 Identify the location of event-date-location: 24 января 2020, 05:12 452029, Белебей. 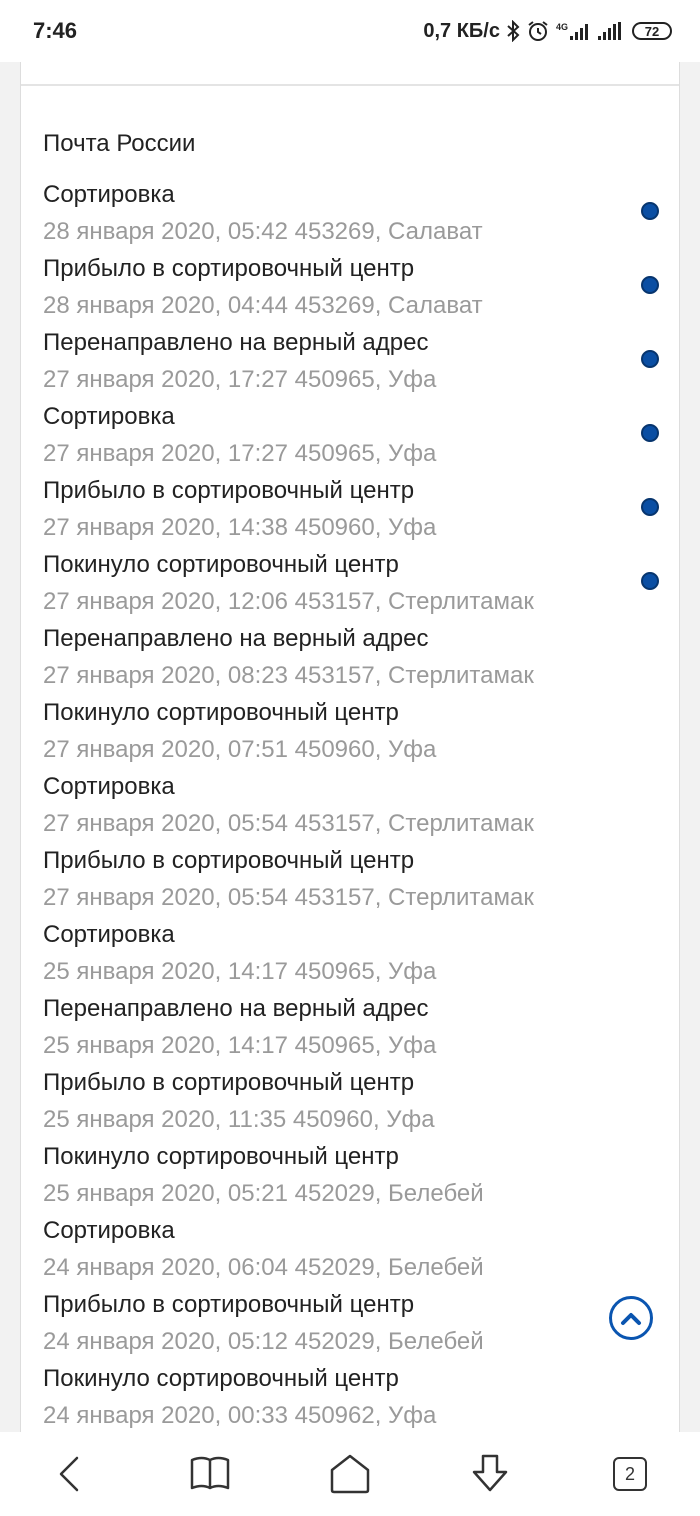
(263, 1341).